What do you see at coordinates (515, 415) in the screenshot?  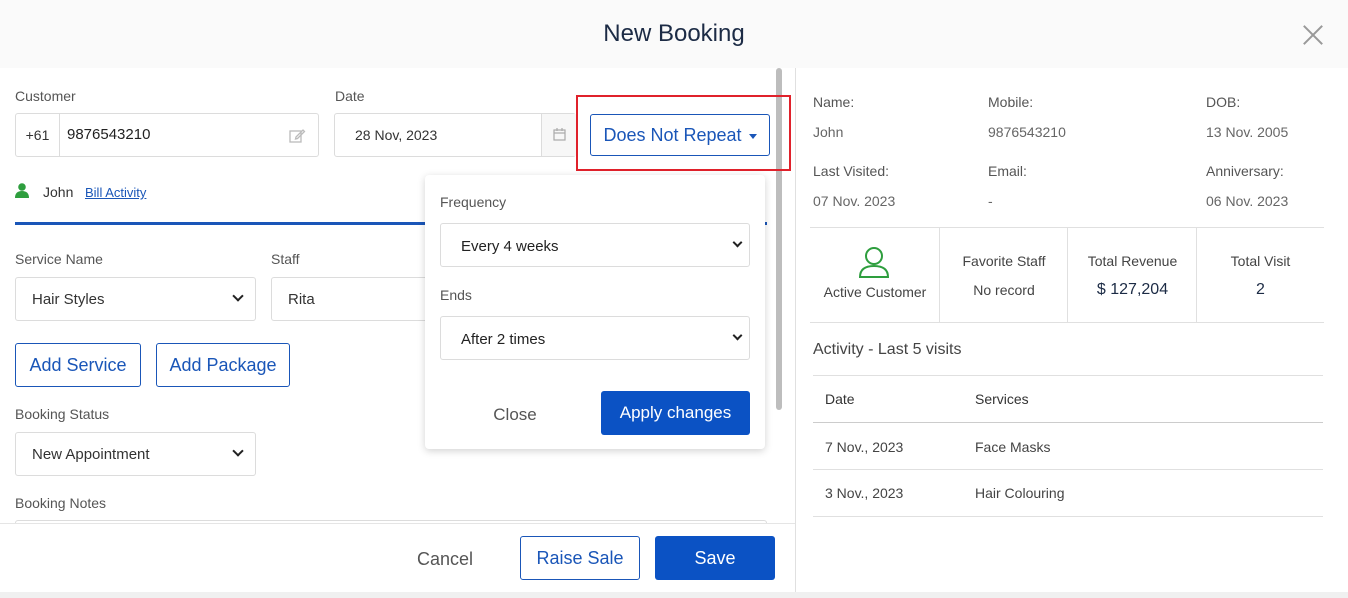 I see `popup-close-button: Close` at bounding box center [515, 415].